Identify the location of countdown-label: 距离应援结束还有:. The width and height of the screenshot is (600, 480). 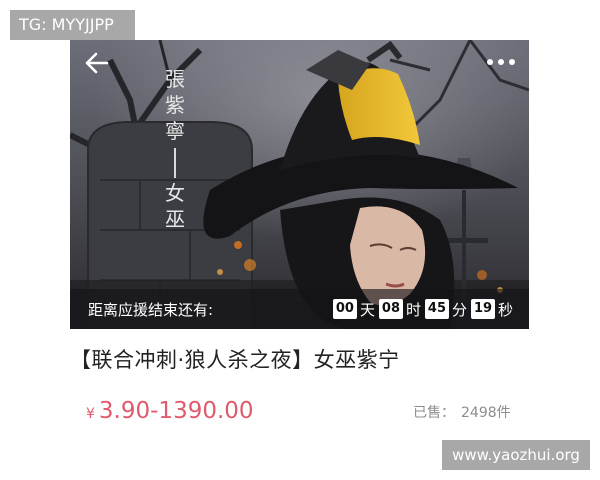
(151, 309).